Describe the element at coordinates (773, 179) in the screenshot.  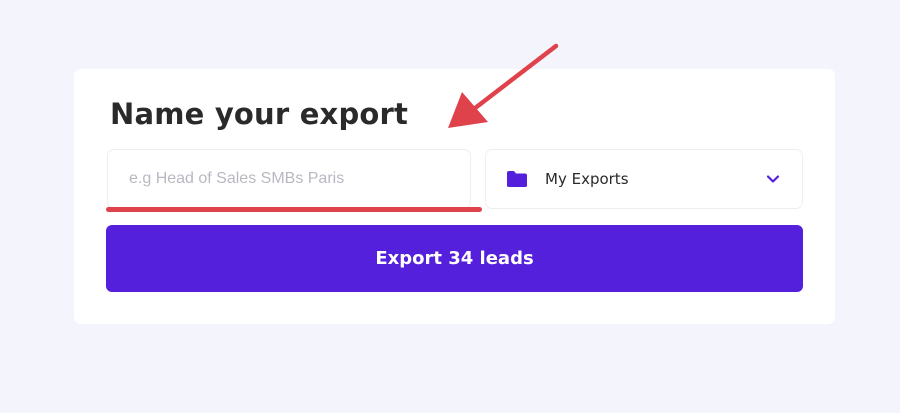
I see `chevron-down-icon` at that location.